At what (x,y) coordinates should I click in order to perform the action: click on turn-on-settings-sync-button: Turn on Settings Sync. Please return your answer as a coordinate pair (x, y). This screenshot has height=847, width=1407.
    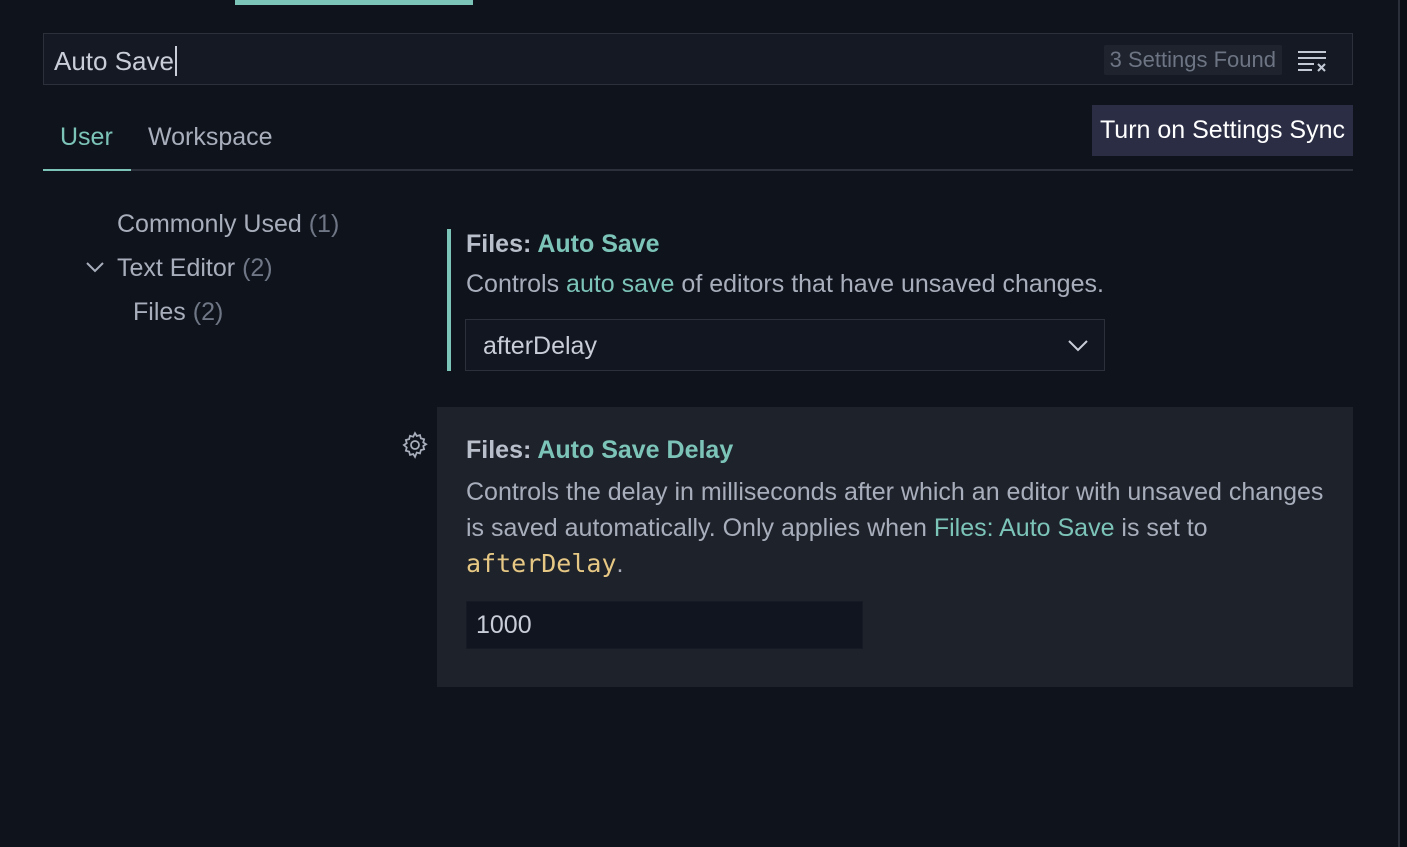
    Looking at the image, I should click on (1222, 130).